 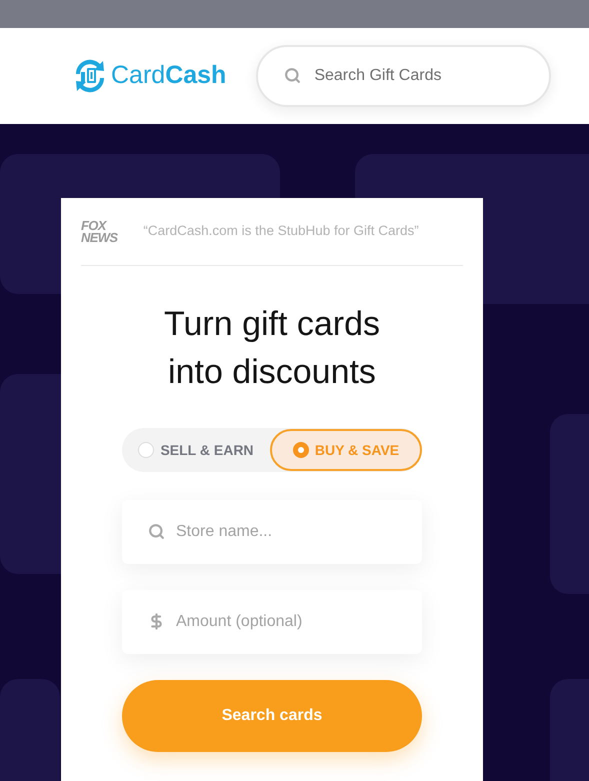 I want to click on press-quote: “CardCash.com is the StubHub for Gift Cards”, so click(x=281, y=231).